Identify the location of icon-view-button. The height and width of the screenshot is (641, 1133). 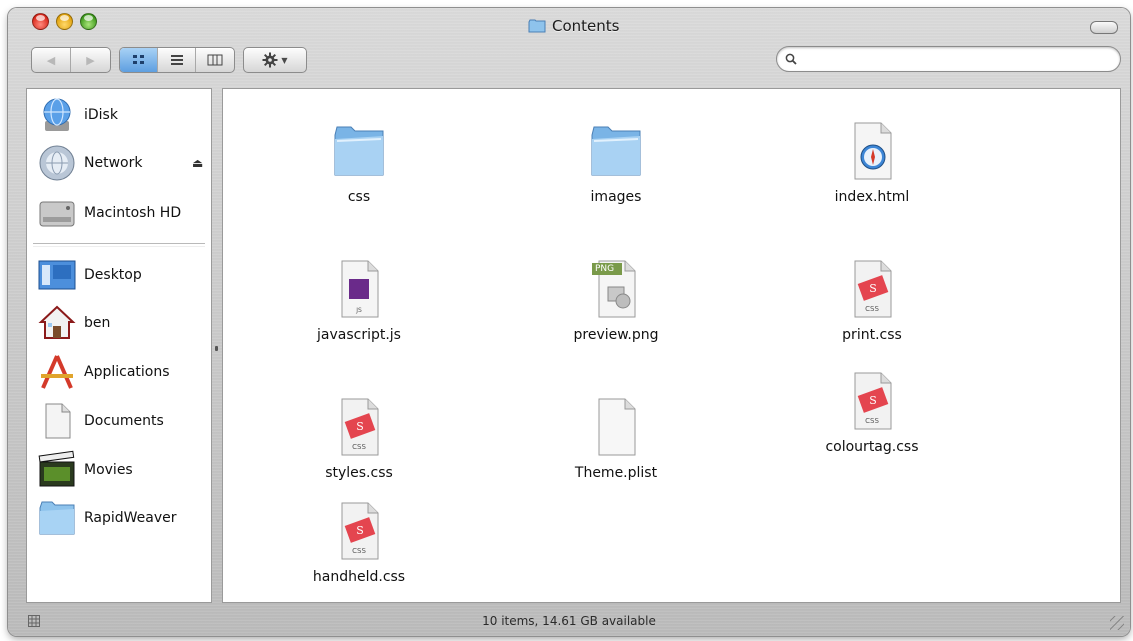
(139, 60).